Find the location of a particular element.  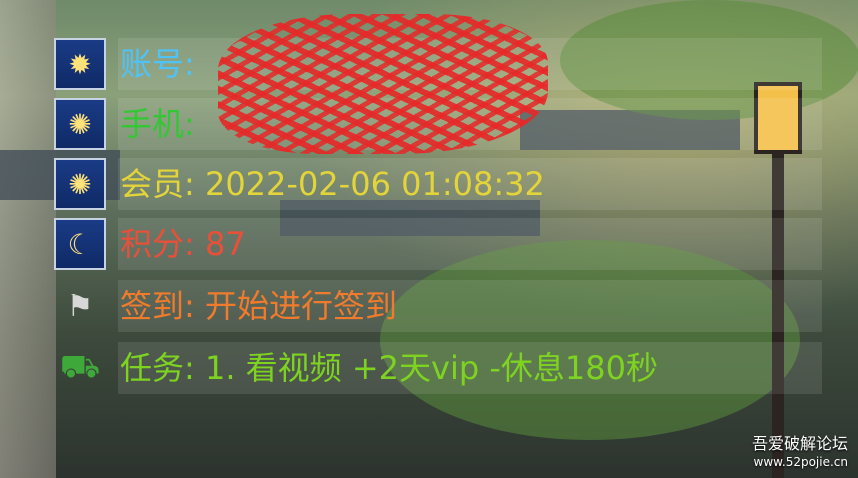

fireworks-icon: ✹ is located at coordinates (80, 64).